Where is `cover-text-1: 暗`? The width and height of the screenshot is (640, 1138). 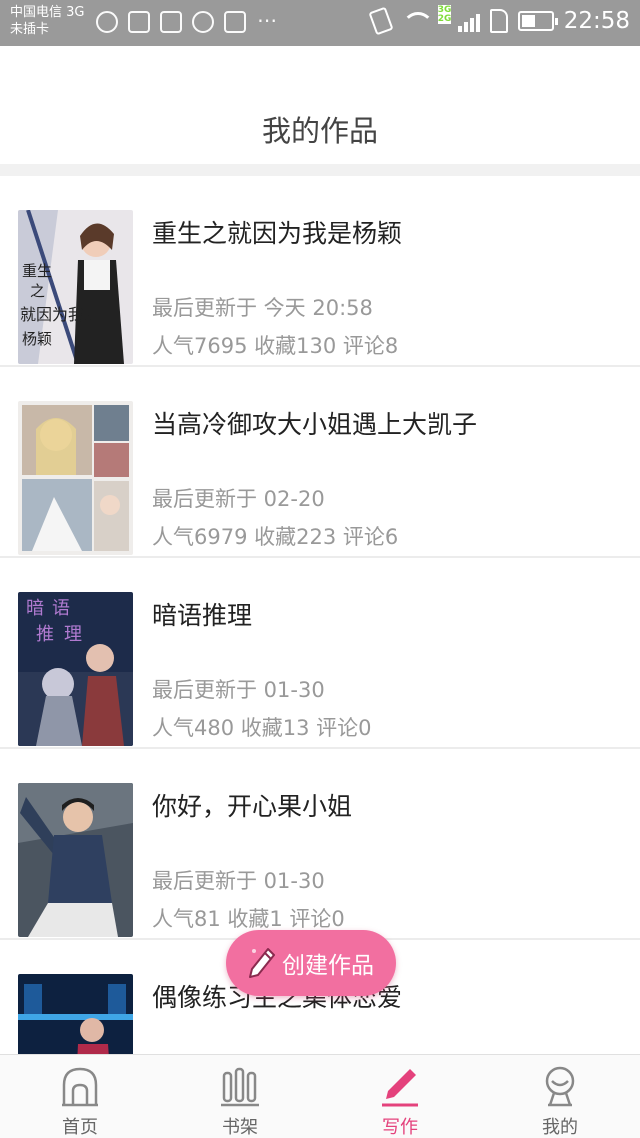 cover-text-1: 暗 is located at coordinates (35, 608).